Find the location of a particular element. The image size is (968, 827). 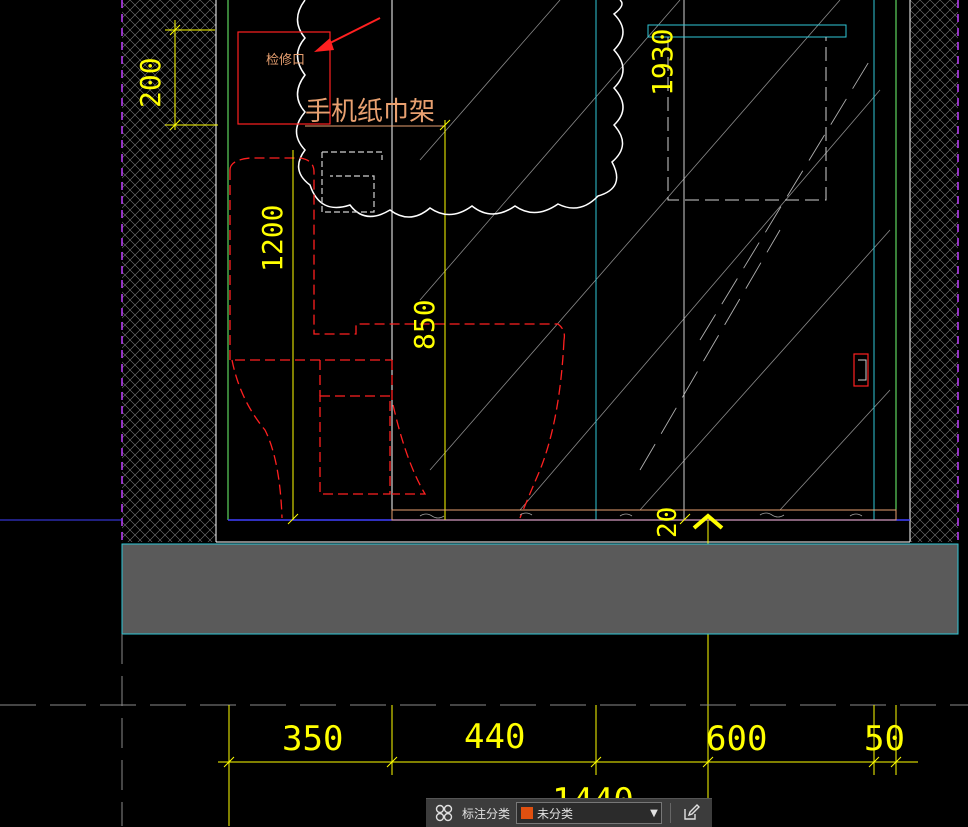

dim-850: 850 is located at coordinates (424, 324).